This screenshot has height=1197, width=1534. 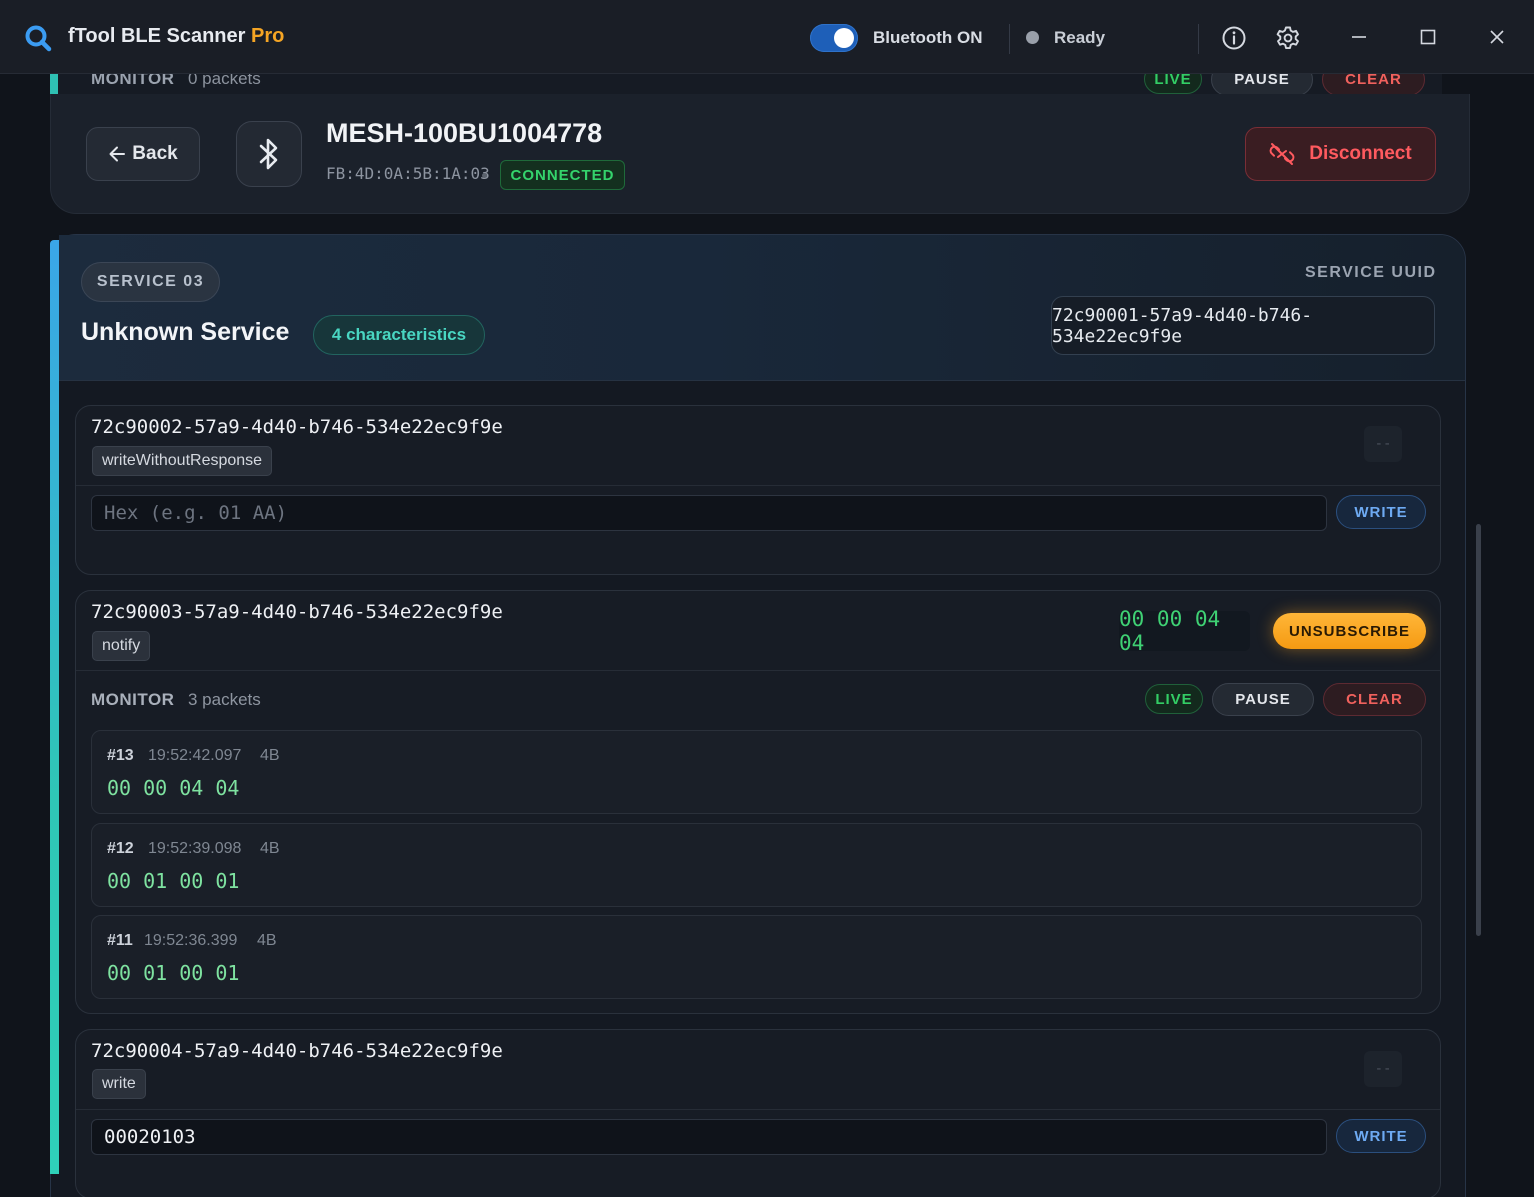 I want to click on sticky-monitor-bar: MONITOR 0 packets LIVE PAUSE CLEAR, so click(x=746, y=85).